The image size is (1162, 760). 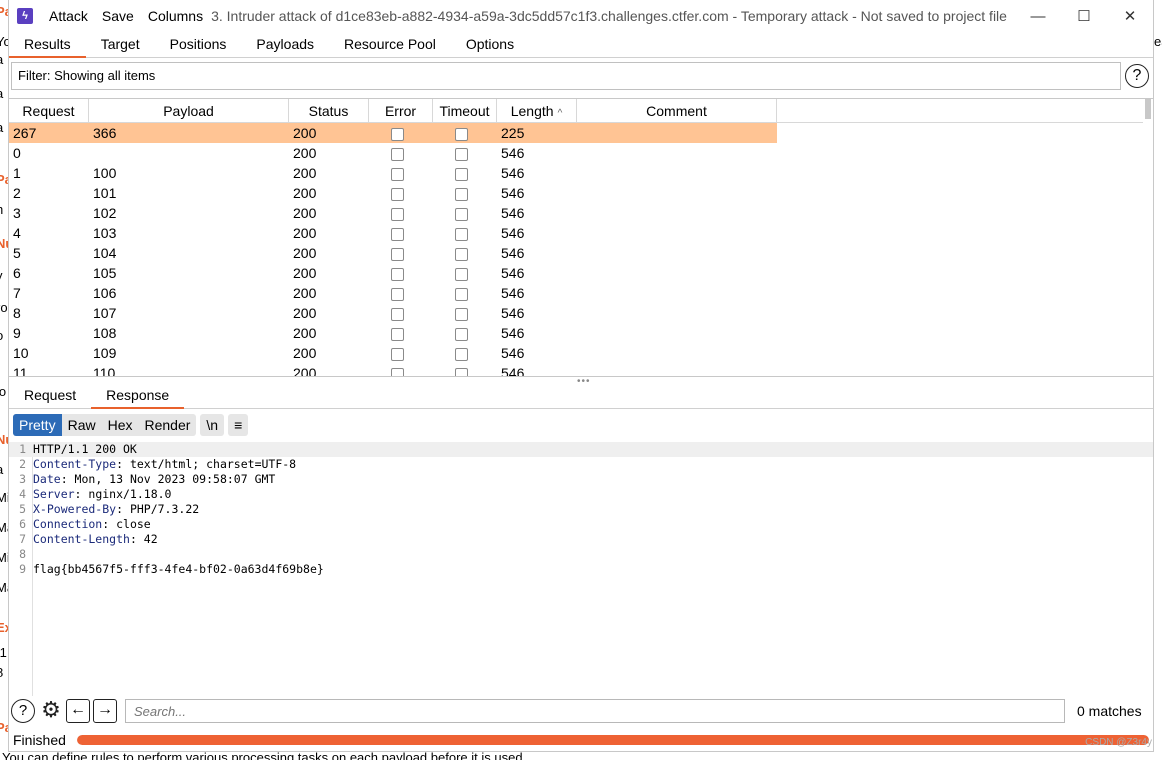 I want to click on column-timeout: Timeout, so click(x=465, y=110).